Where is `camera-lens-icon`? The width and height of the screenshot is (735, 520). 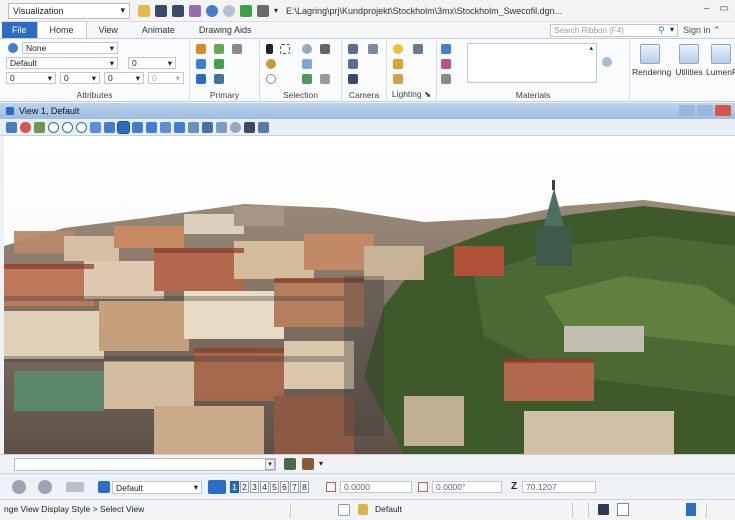
camera-lens-icon is located at coordinates (373, 49).